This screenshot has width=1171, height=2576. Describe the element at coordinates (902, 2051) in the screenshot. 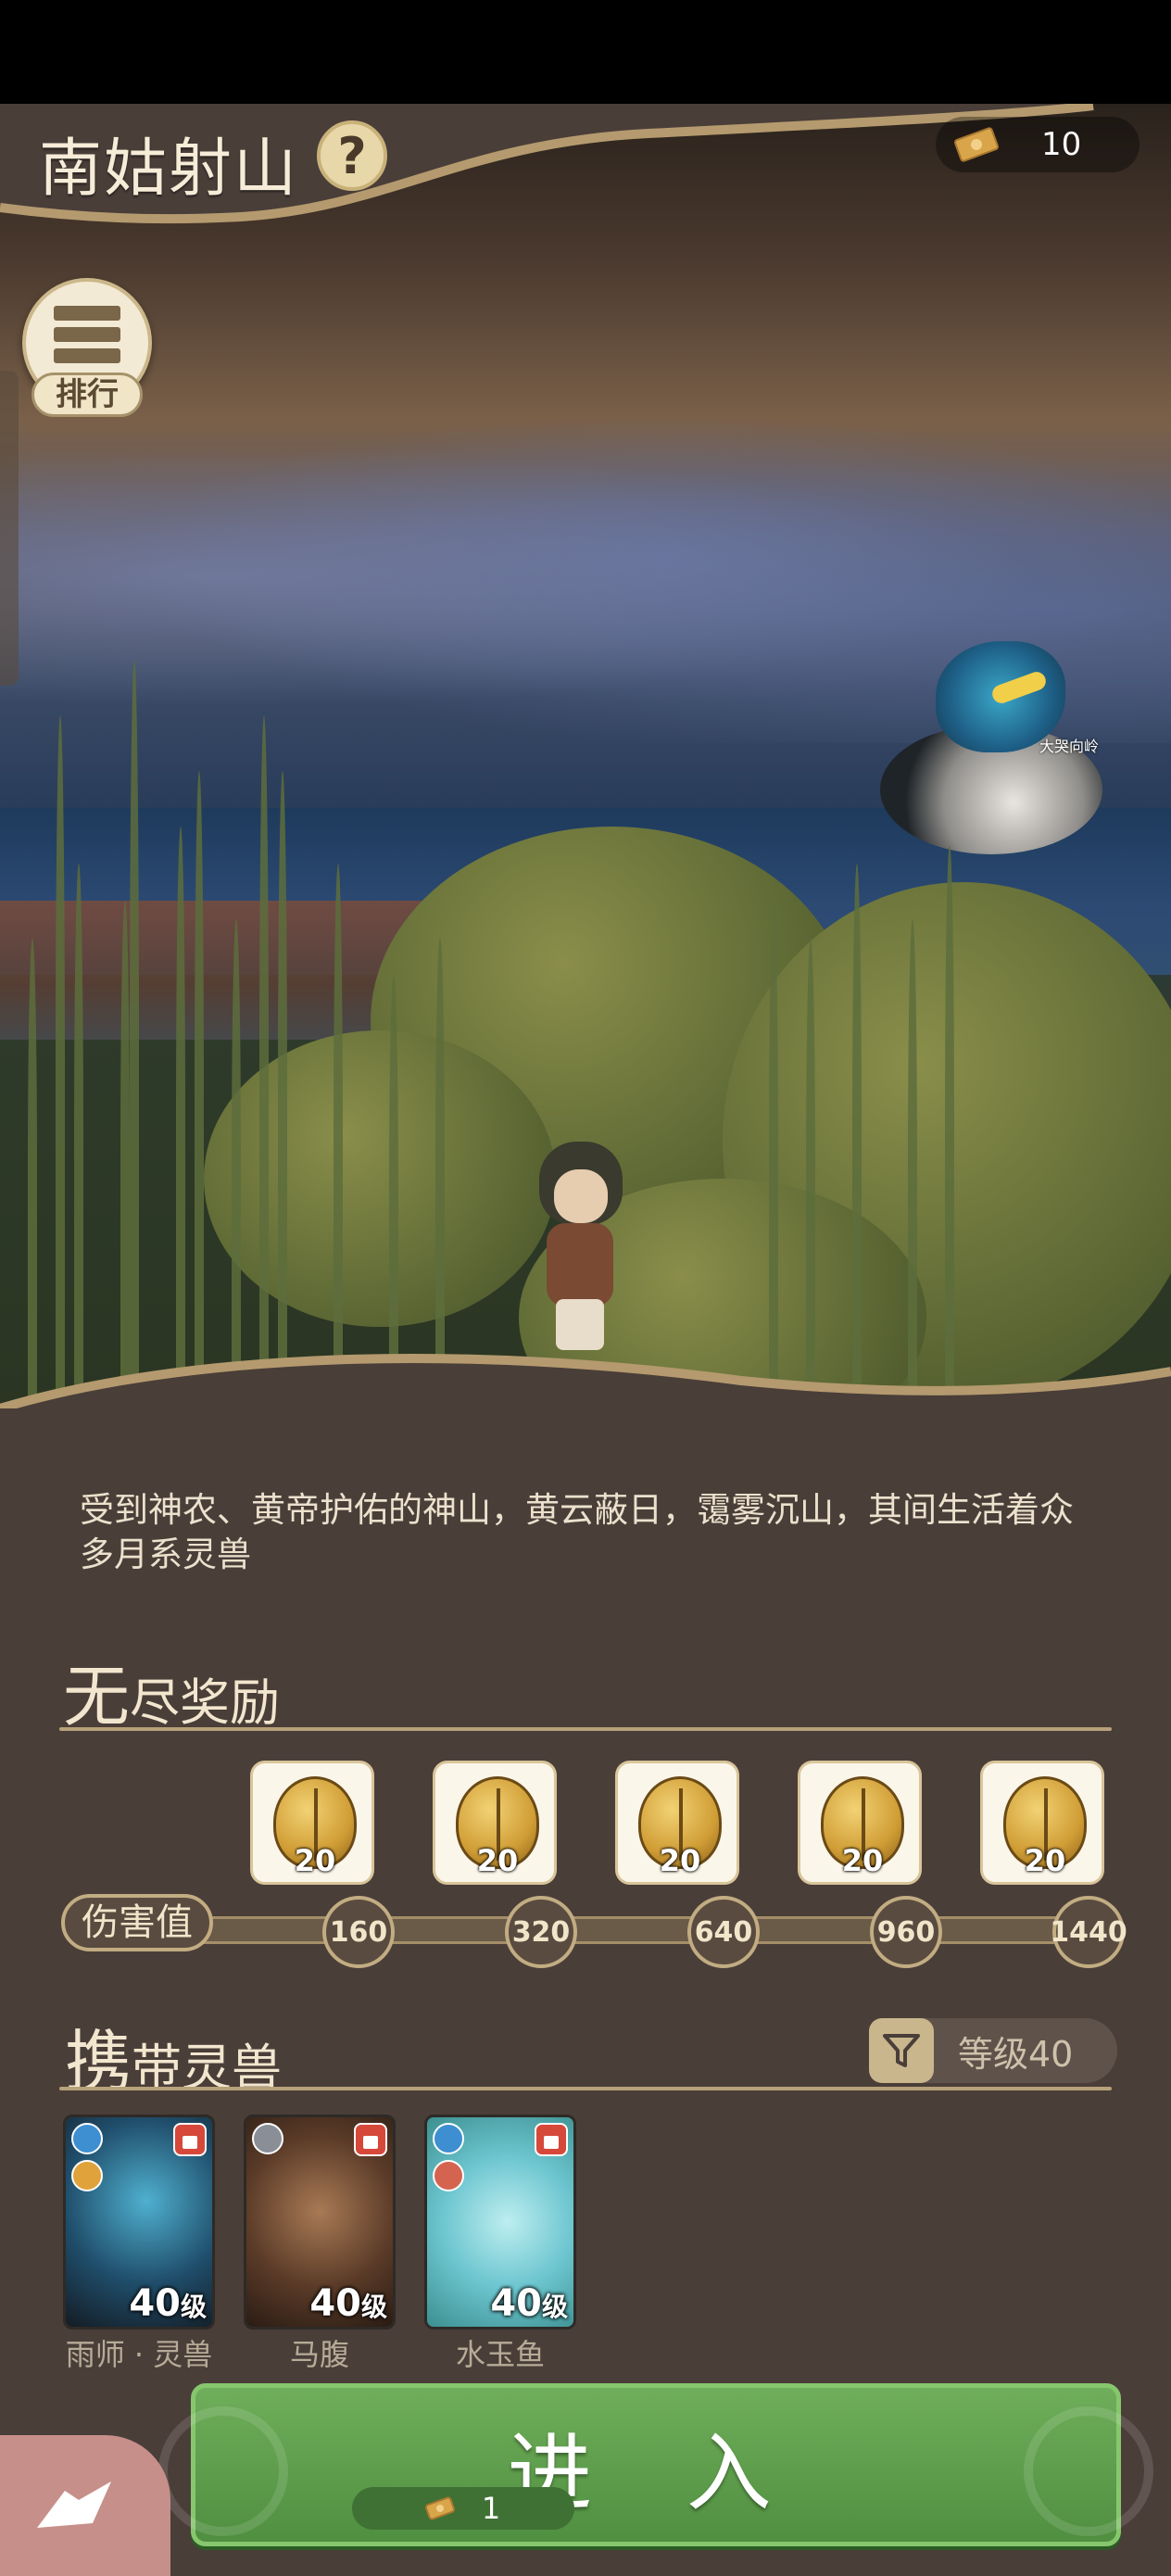

I see `filter-icon` at that location.